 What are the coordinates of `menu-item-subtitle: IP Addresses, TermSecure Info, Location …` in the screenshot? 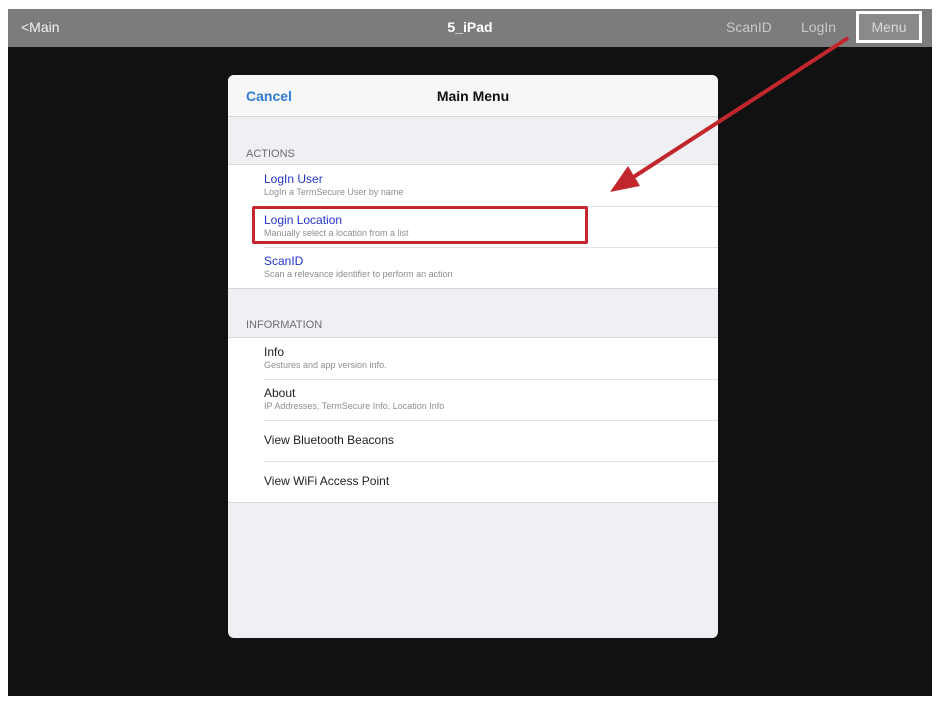 It's located at (354, 406).